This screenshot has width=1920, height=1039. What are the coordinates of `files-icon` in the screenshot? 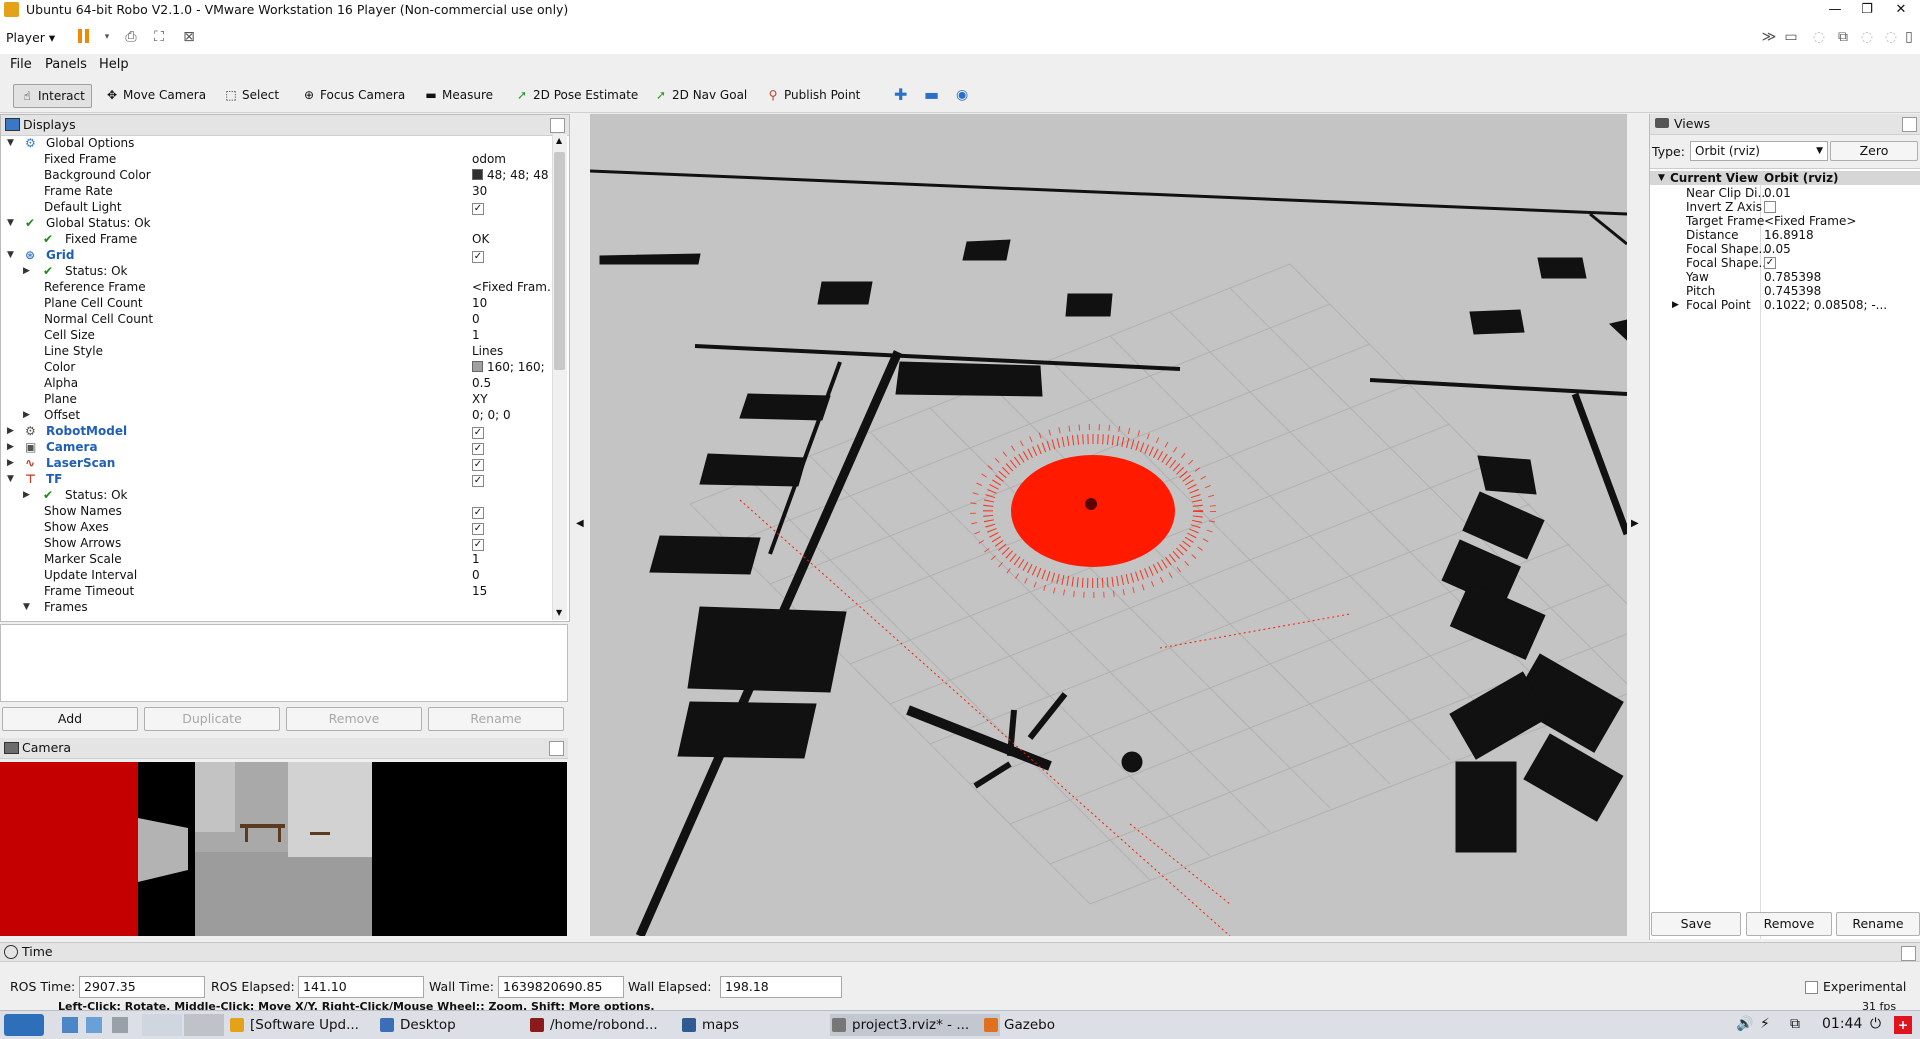 It's located at (70, 1025).